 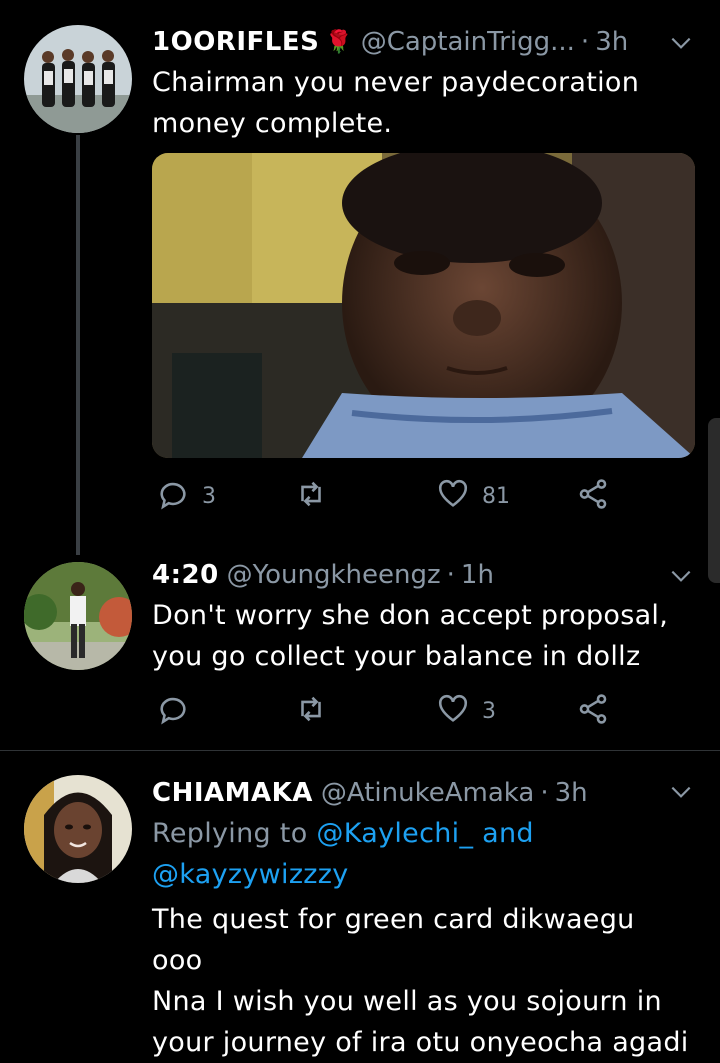 What do you see at coordinates (339, 42) in the screenshot?
I see `rose-emoji: 🌹` at bounding box center [339, 42].